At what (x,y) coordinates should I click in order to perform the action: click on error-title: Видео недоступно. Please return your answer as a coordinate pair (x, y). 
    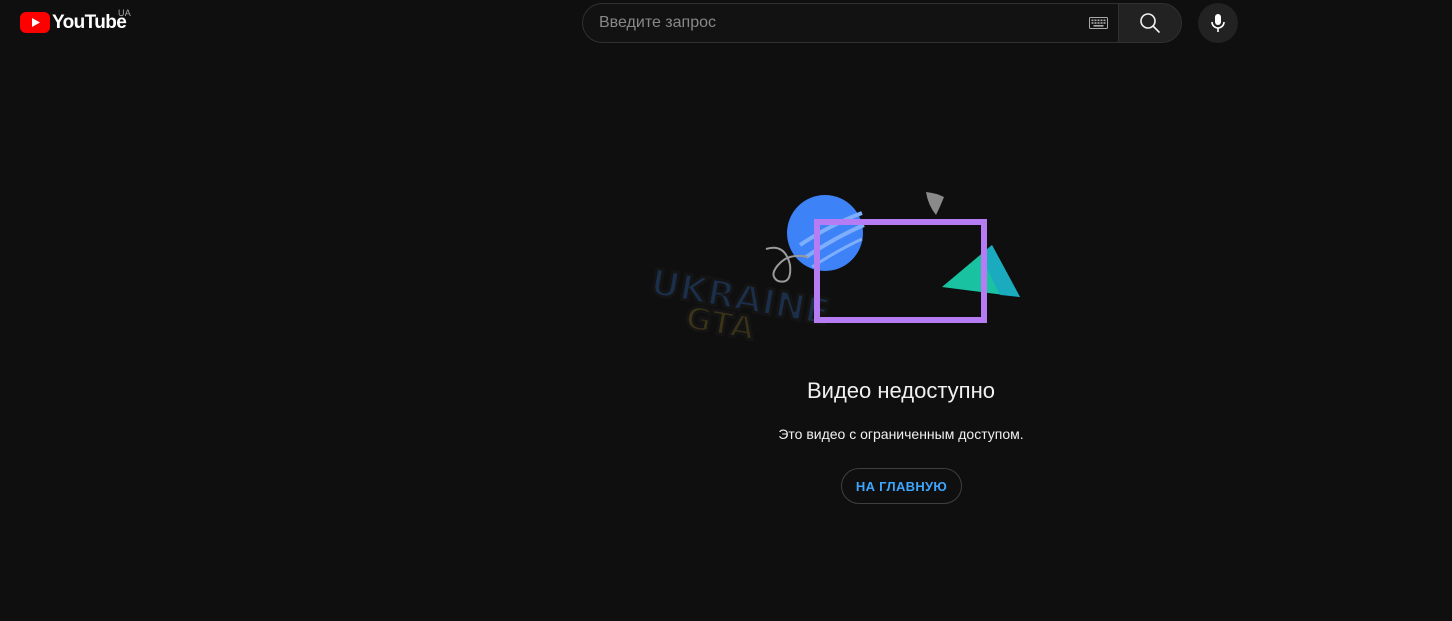
    Looking at the image, I should click on (901, 390).